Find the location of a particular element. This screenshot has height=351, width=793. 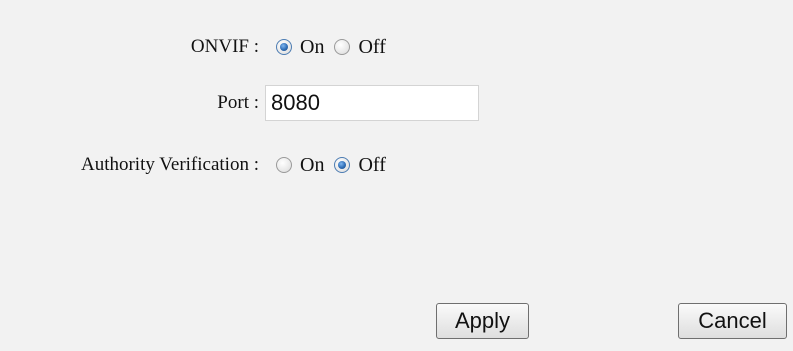

onvif-options: On Off is located at coordinates (336, 47).